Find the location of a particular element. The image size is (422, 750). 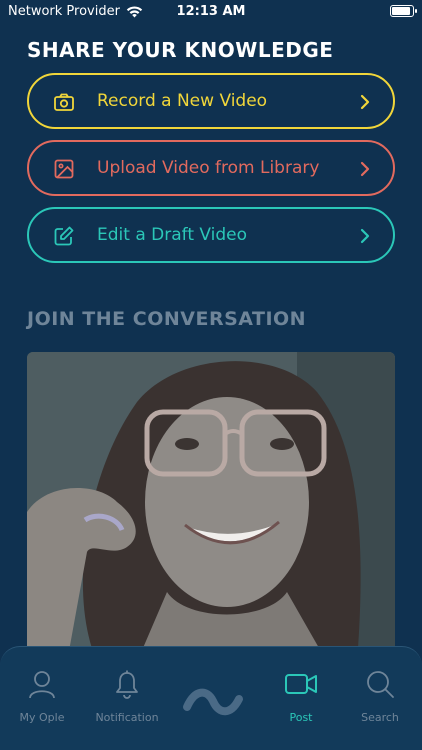

status-time: 12:13 AM is located at coordinates (211, 11).